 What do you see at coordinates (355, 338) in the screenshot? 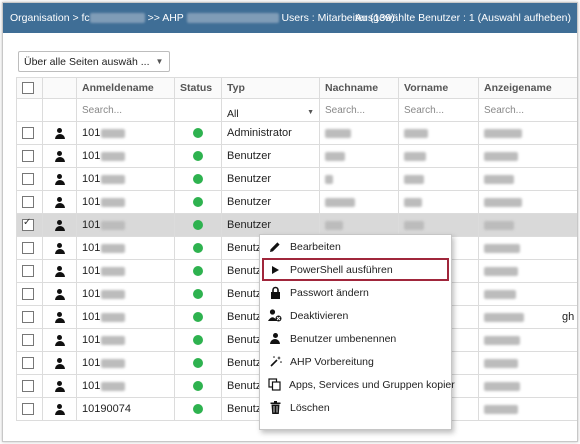
I see `menu-item-umbenennen: Benutzer umbenennen` at bounding box center [355, 338].